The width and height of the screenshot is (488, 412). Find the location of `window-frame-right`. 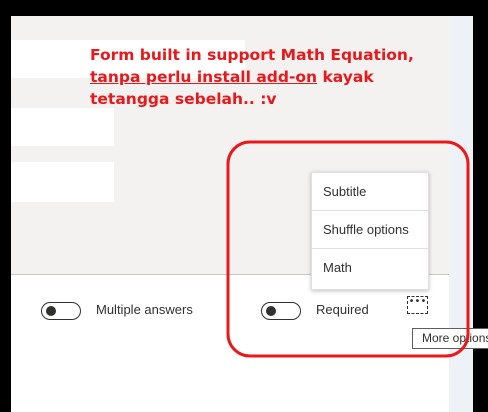

window-frame-right is located at coordinates (480, 206).